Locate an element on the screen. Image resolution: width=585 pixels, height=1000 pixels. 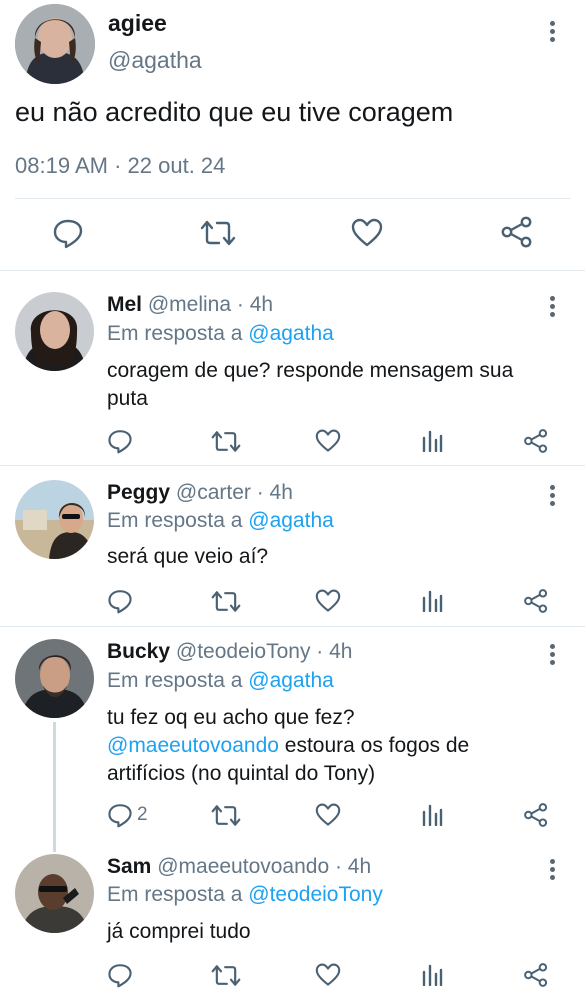
reply-button: 2 is located at coordinates (127, 815).